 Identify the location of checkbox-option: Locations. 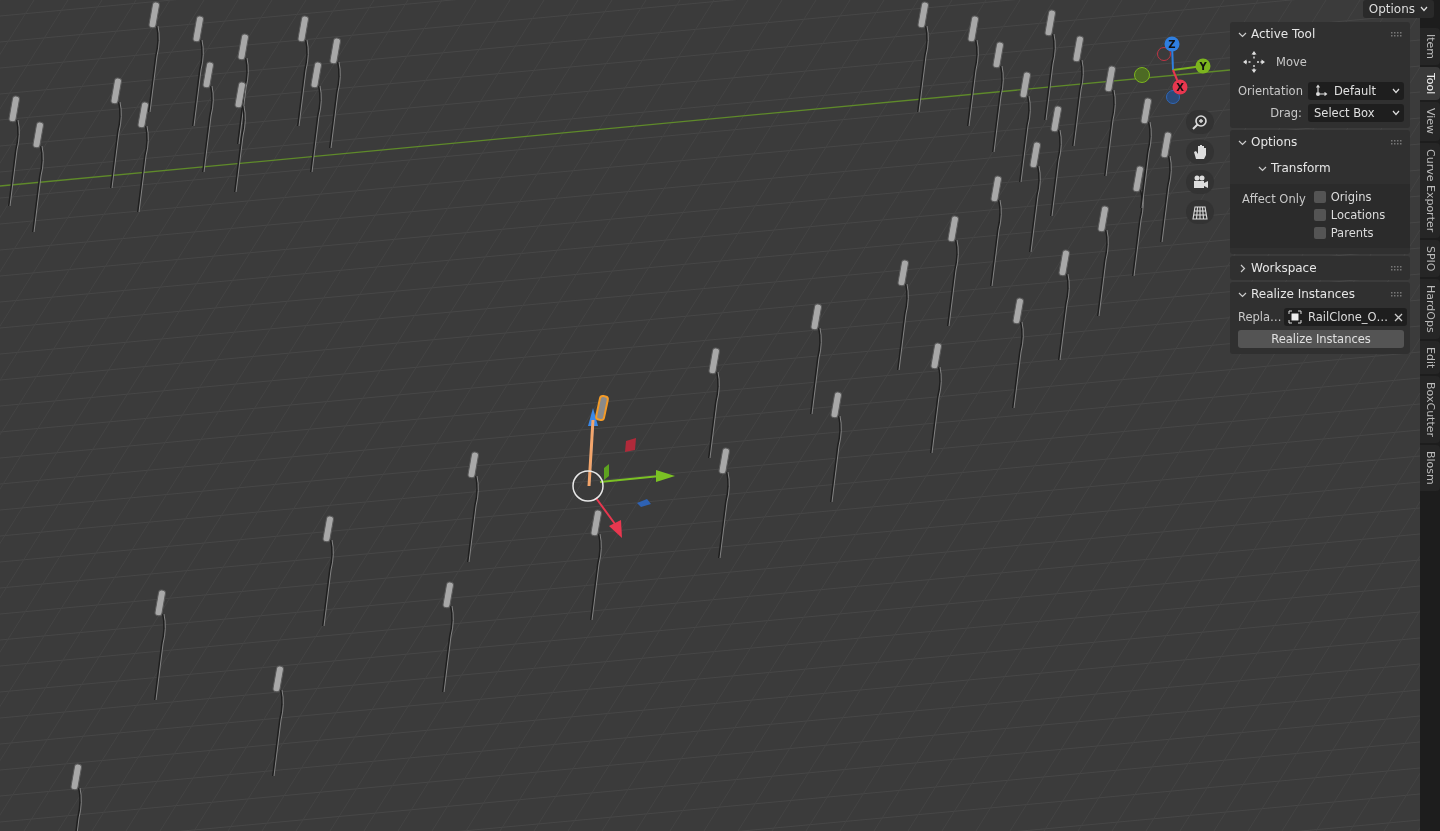
(1349, 215).